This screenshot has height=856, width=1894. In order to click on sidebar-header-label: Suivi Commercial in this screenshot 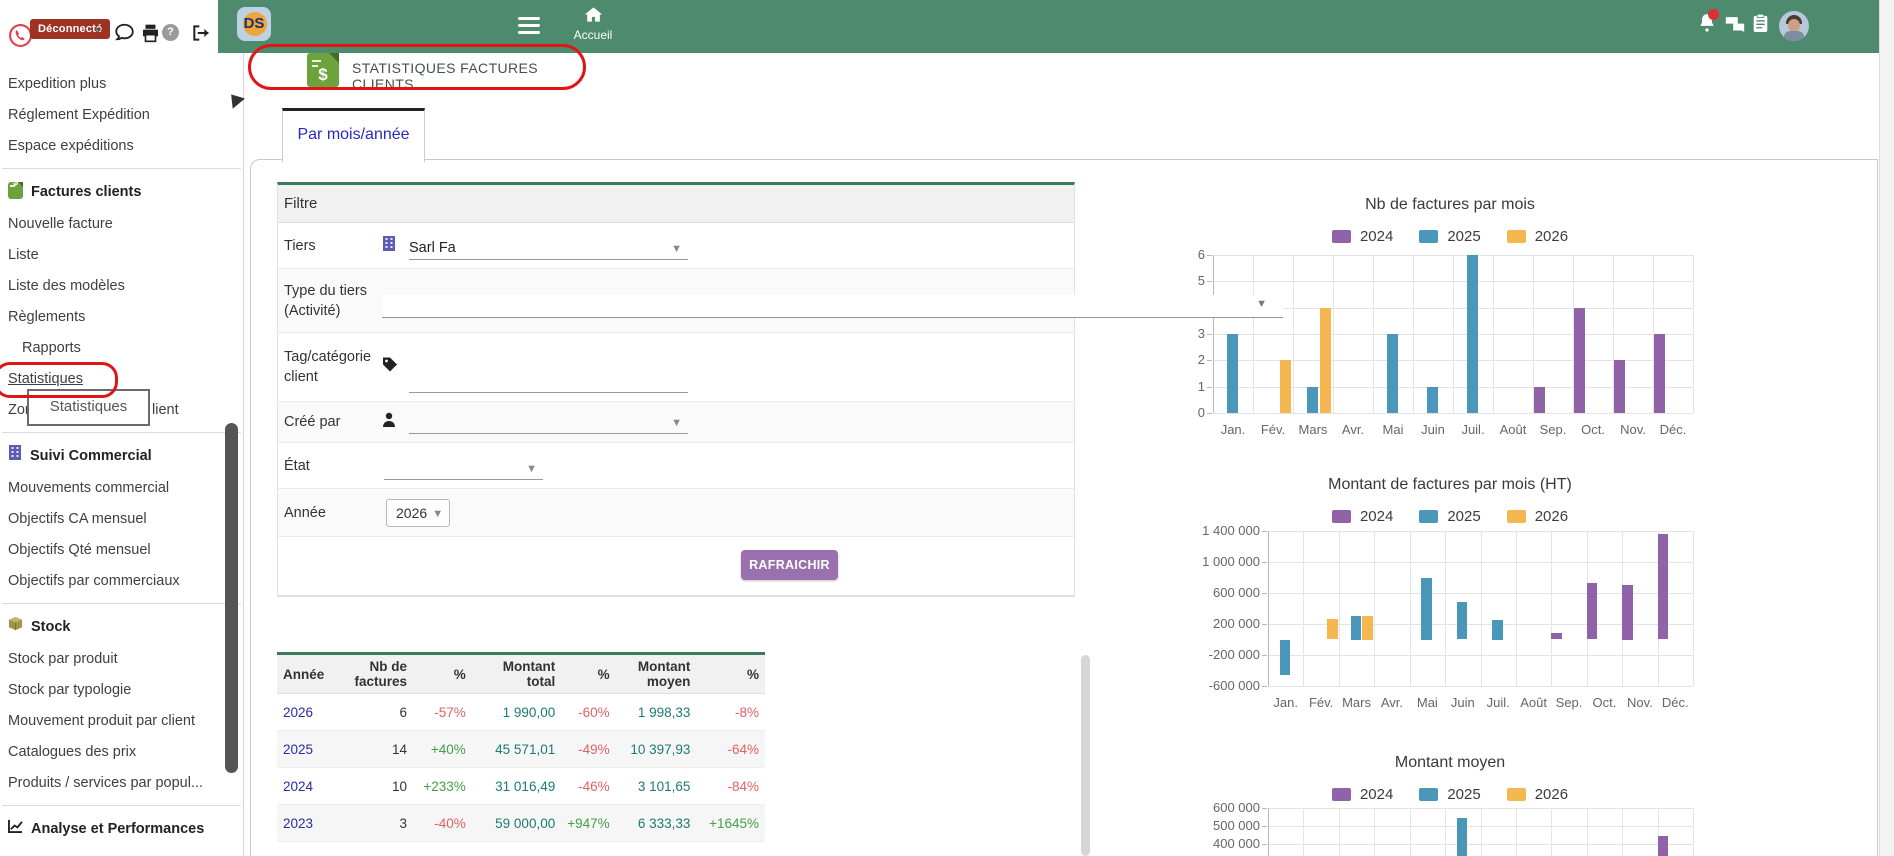, I will do `click(91, 456)`.